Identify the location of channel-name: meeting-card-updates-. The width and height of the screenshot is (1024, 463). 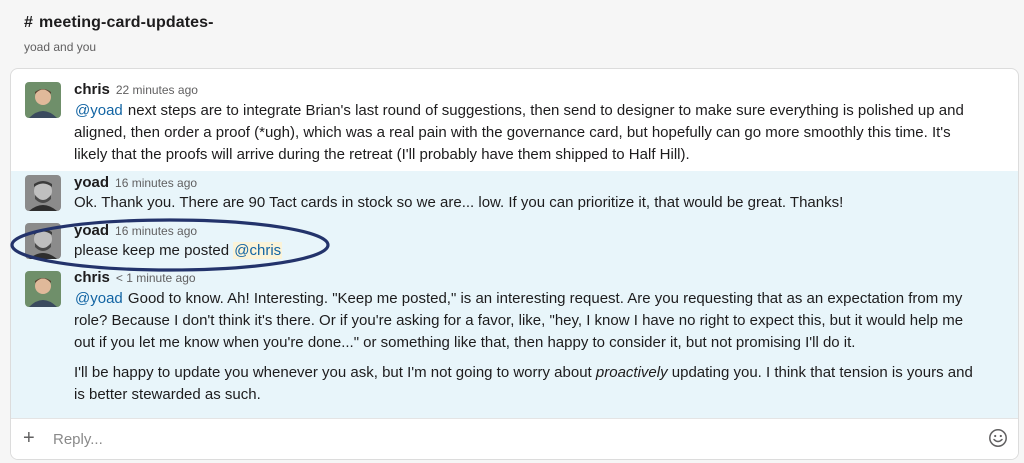
(126, 22).